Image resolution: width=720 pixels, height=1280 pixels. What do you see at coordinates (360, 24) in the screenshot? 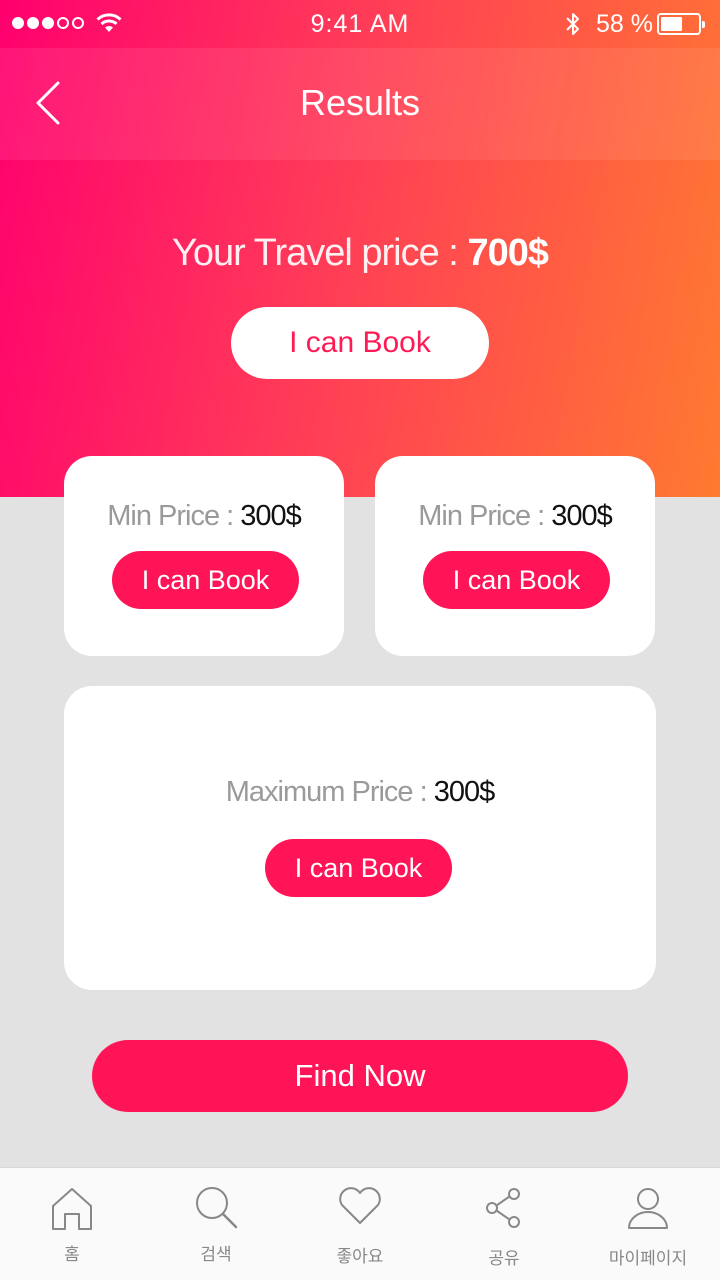
I see `status-bar: 9:41 AM 58 %` at bounding box center [360, 24].